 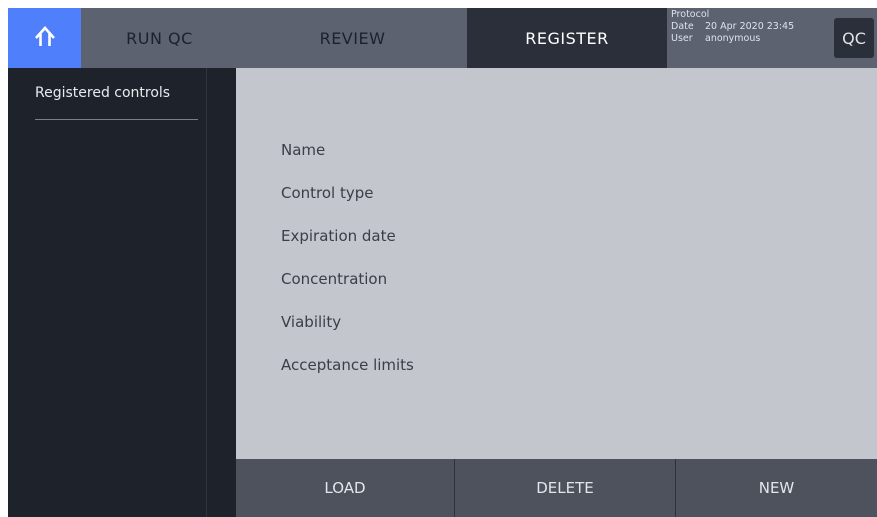 I want to click on field-control-type-label: Control type, so click(x=327, y=193).